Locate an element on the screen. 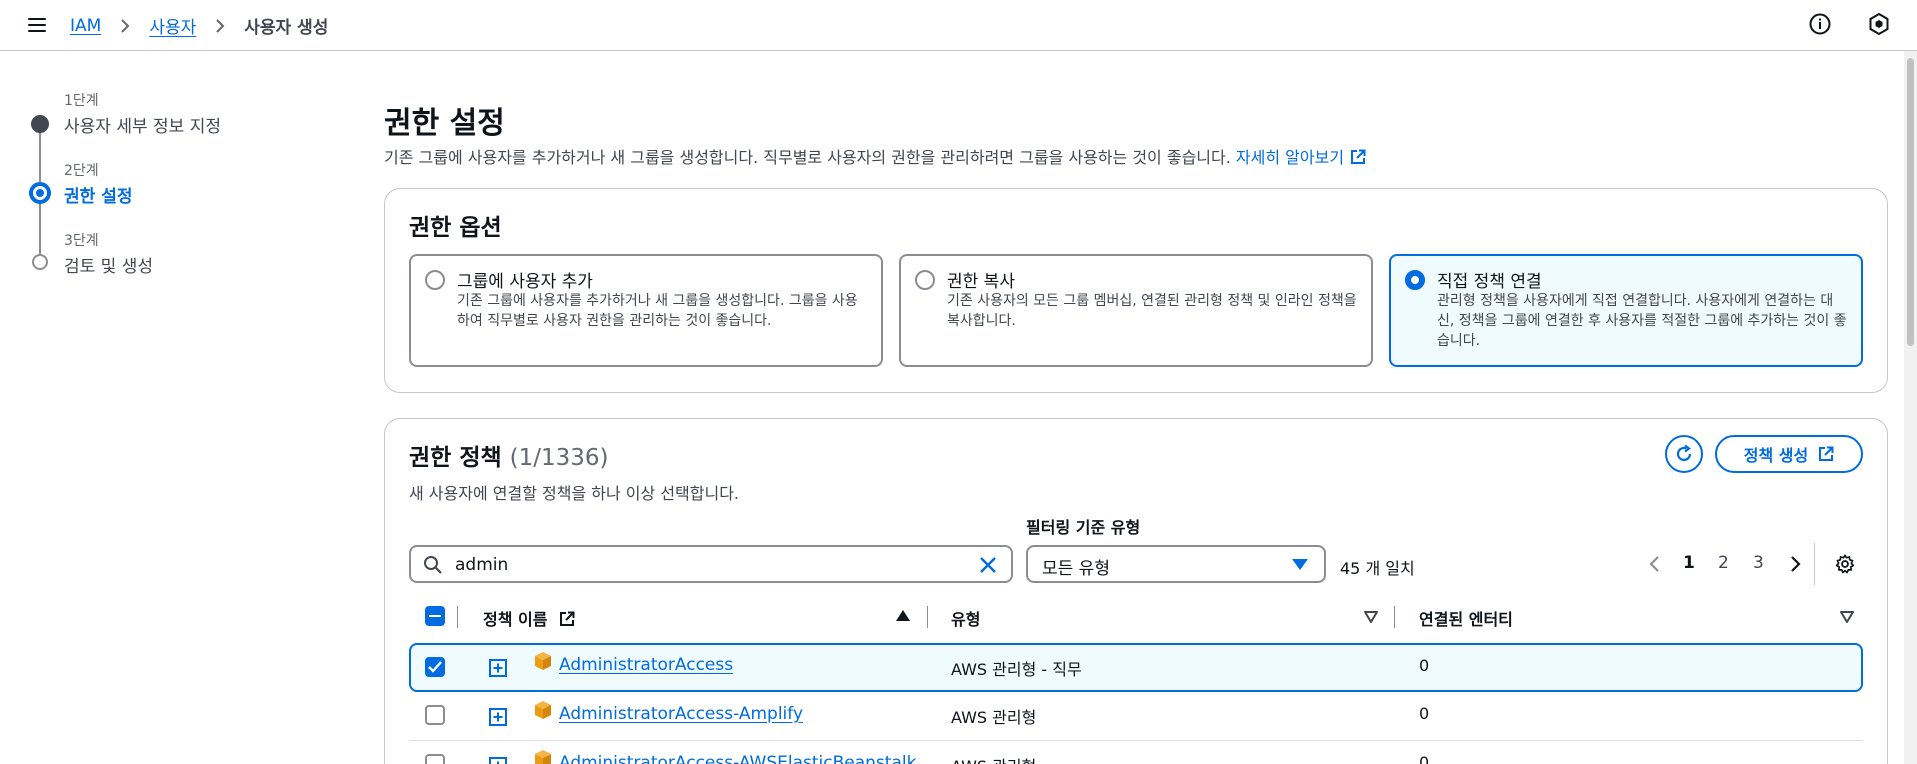 This screenshot has width=1917, height=764. sort-ascending-icon is located at coordinates (903, 615).